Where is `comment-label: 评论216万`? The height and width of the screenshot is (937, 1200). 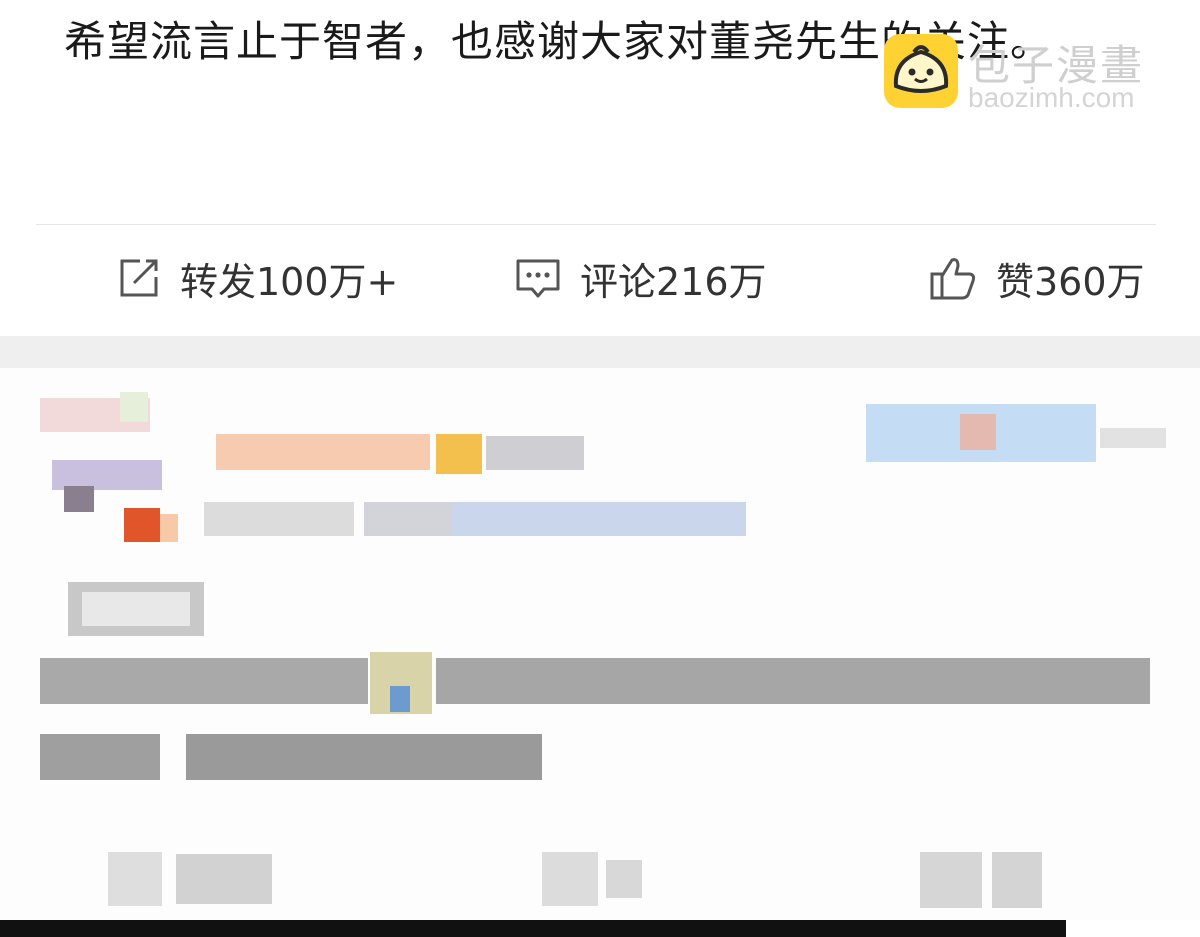
comment-label: 评论216万 is located at coordinates (673, 281).